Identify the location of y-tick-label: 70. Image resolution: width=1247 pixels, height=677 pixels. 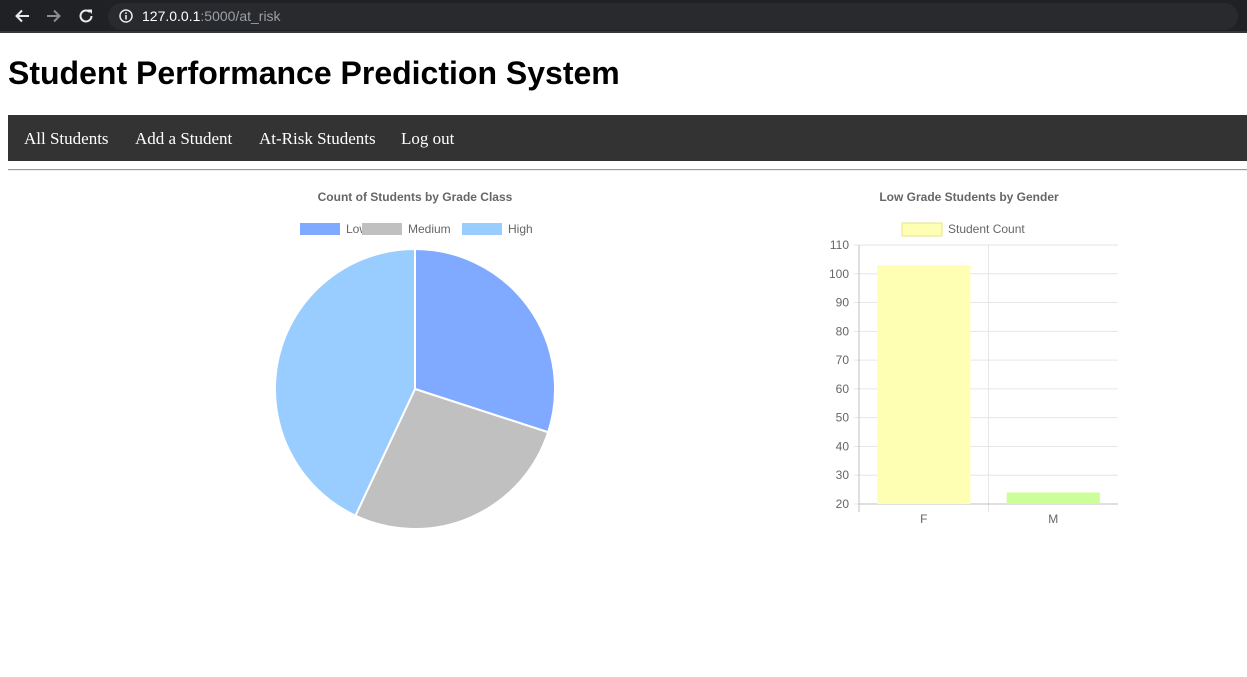
(843, 360).